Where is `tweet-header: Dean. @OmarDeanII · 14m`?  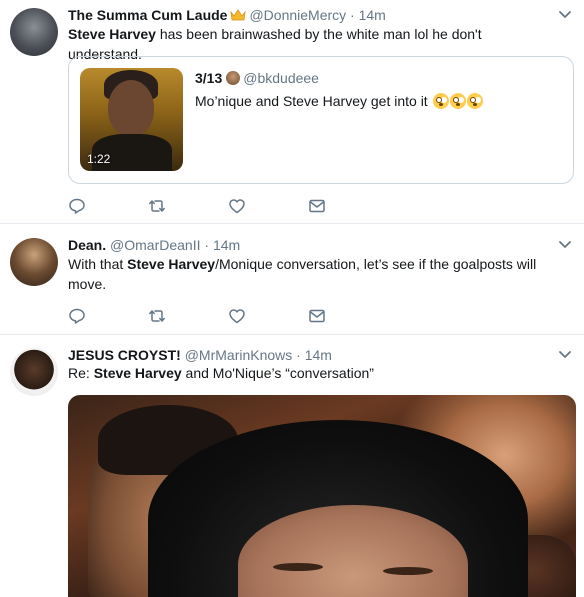 tweet-header: Dean. @OmarDeanII · 14m is located at coordinates (154, 245).